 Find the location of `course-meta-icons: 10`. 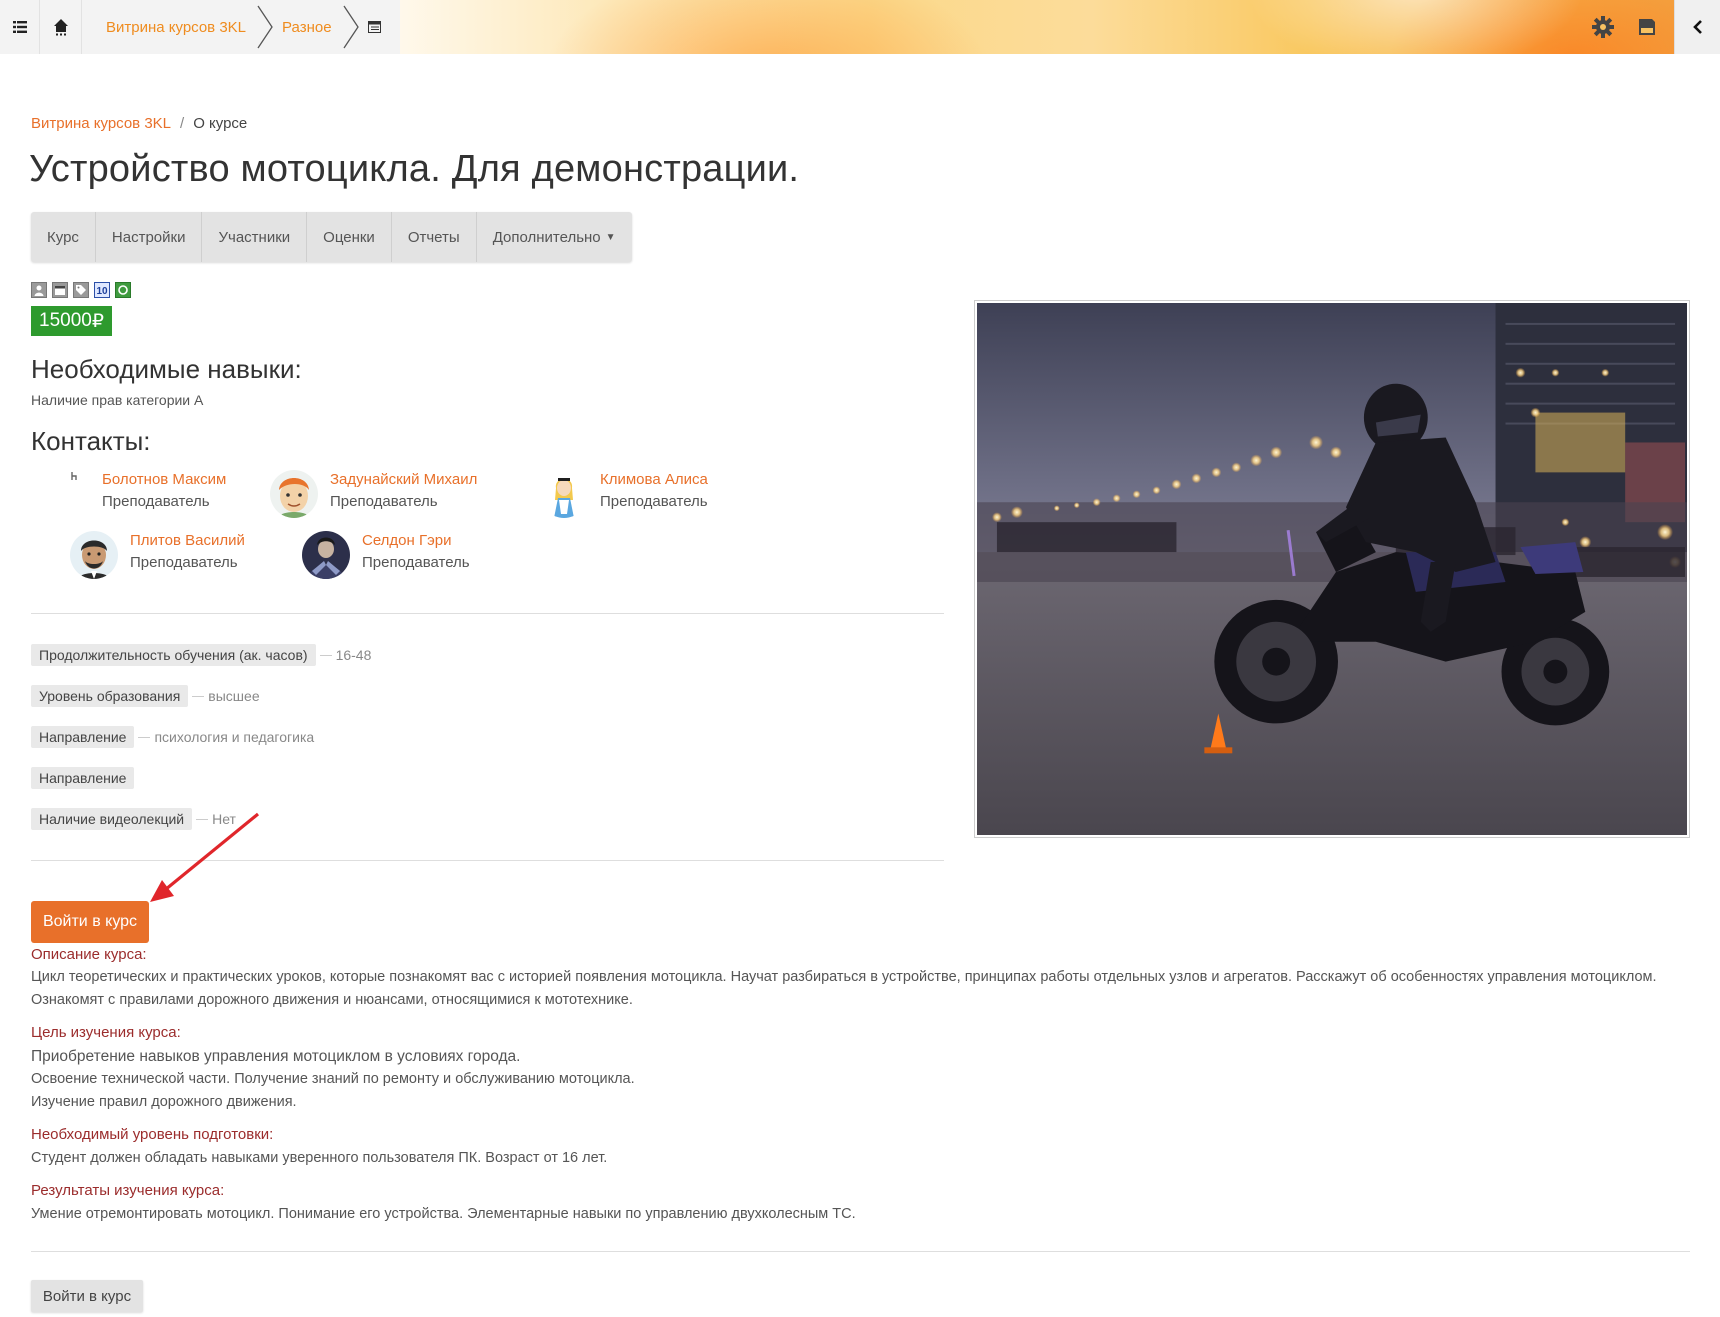

course-meta-icons: 10 is located at coordinates (81, 290).